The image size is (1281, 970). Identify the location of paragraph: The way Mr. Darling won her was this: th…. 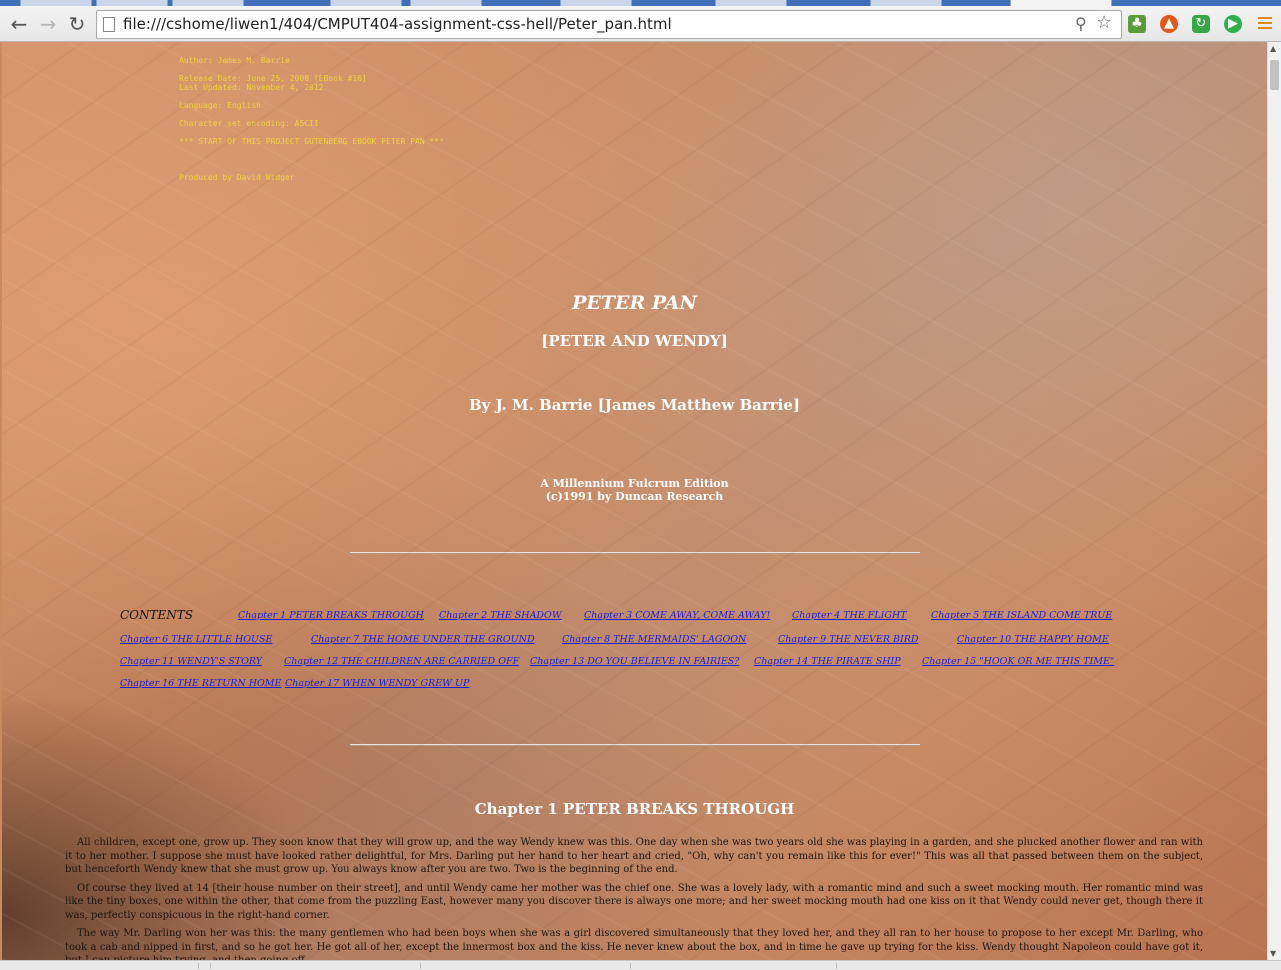
(634, 944).